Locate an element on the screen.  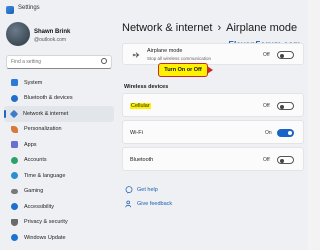
user-name: Shawn Brink is located at coordinates (52, 32).